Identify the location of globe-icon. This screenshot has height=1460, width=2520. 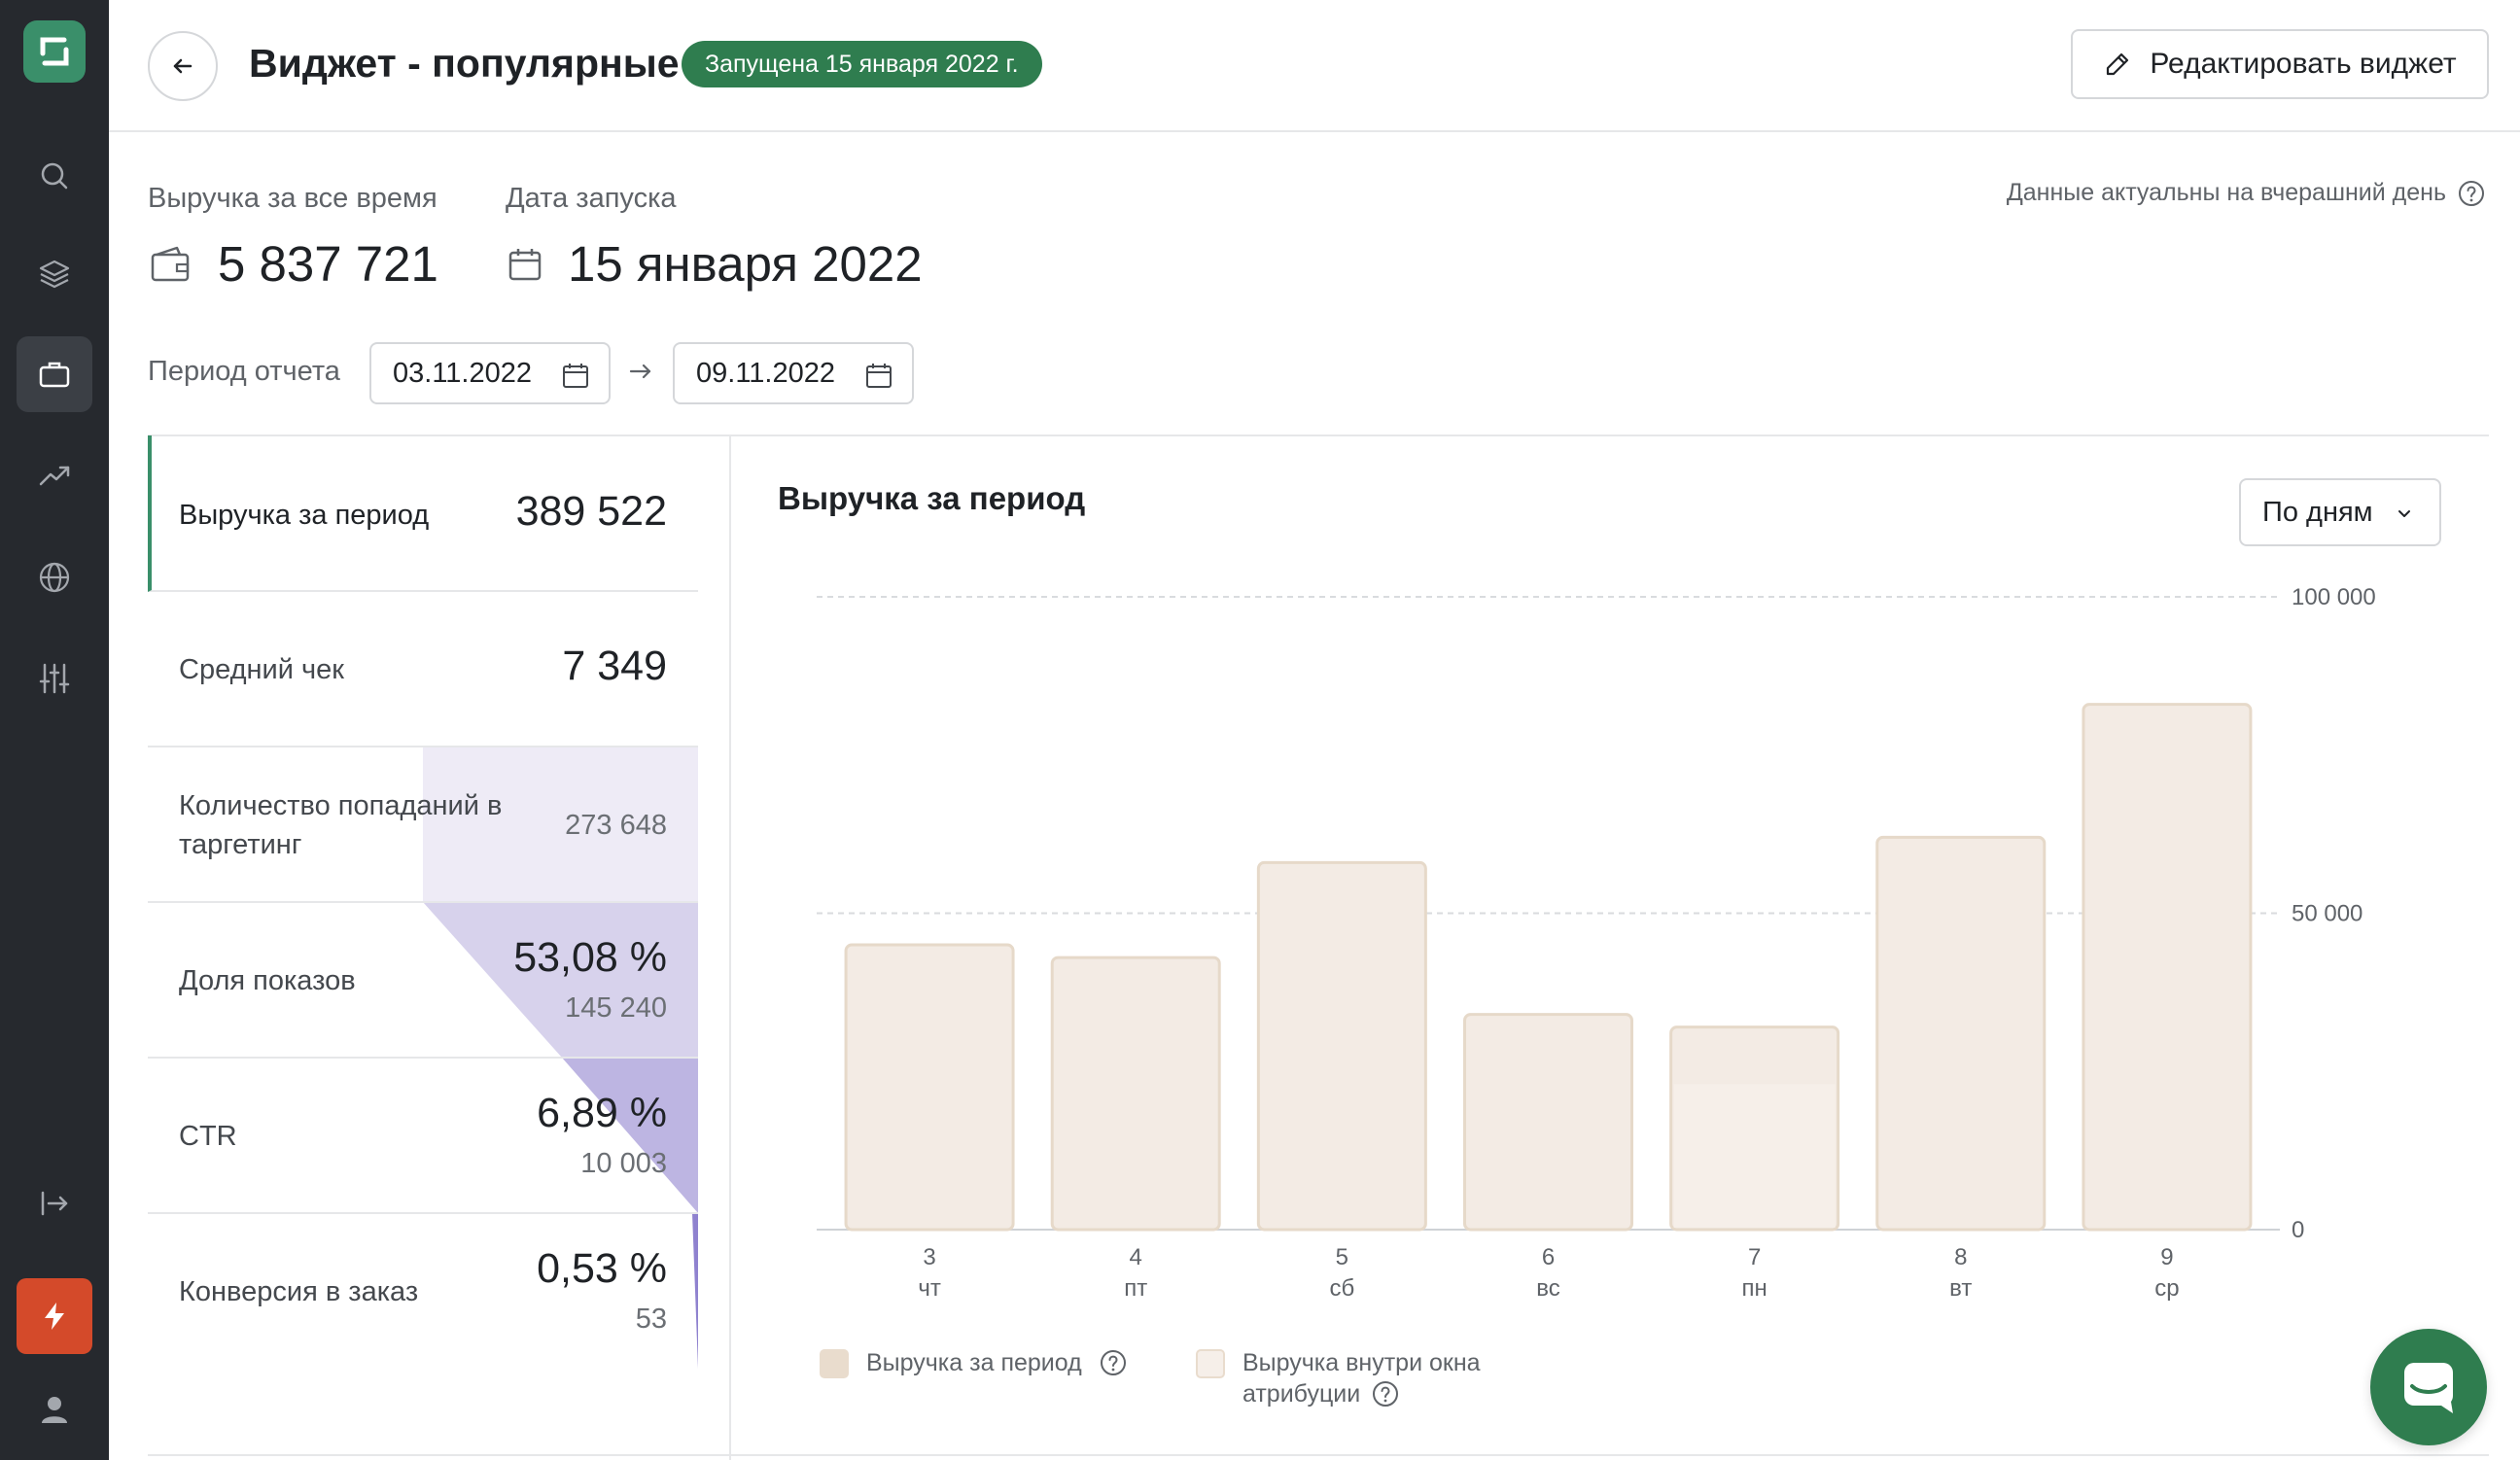
(54, 577).